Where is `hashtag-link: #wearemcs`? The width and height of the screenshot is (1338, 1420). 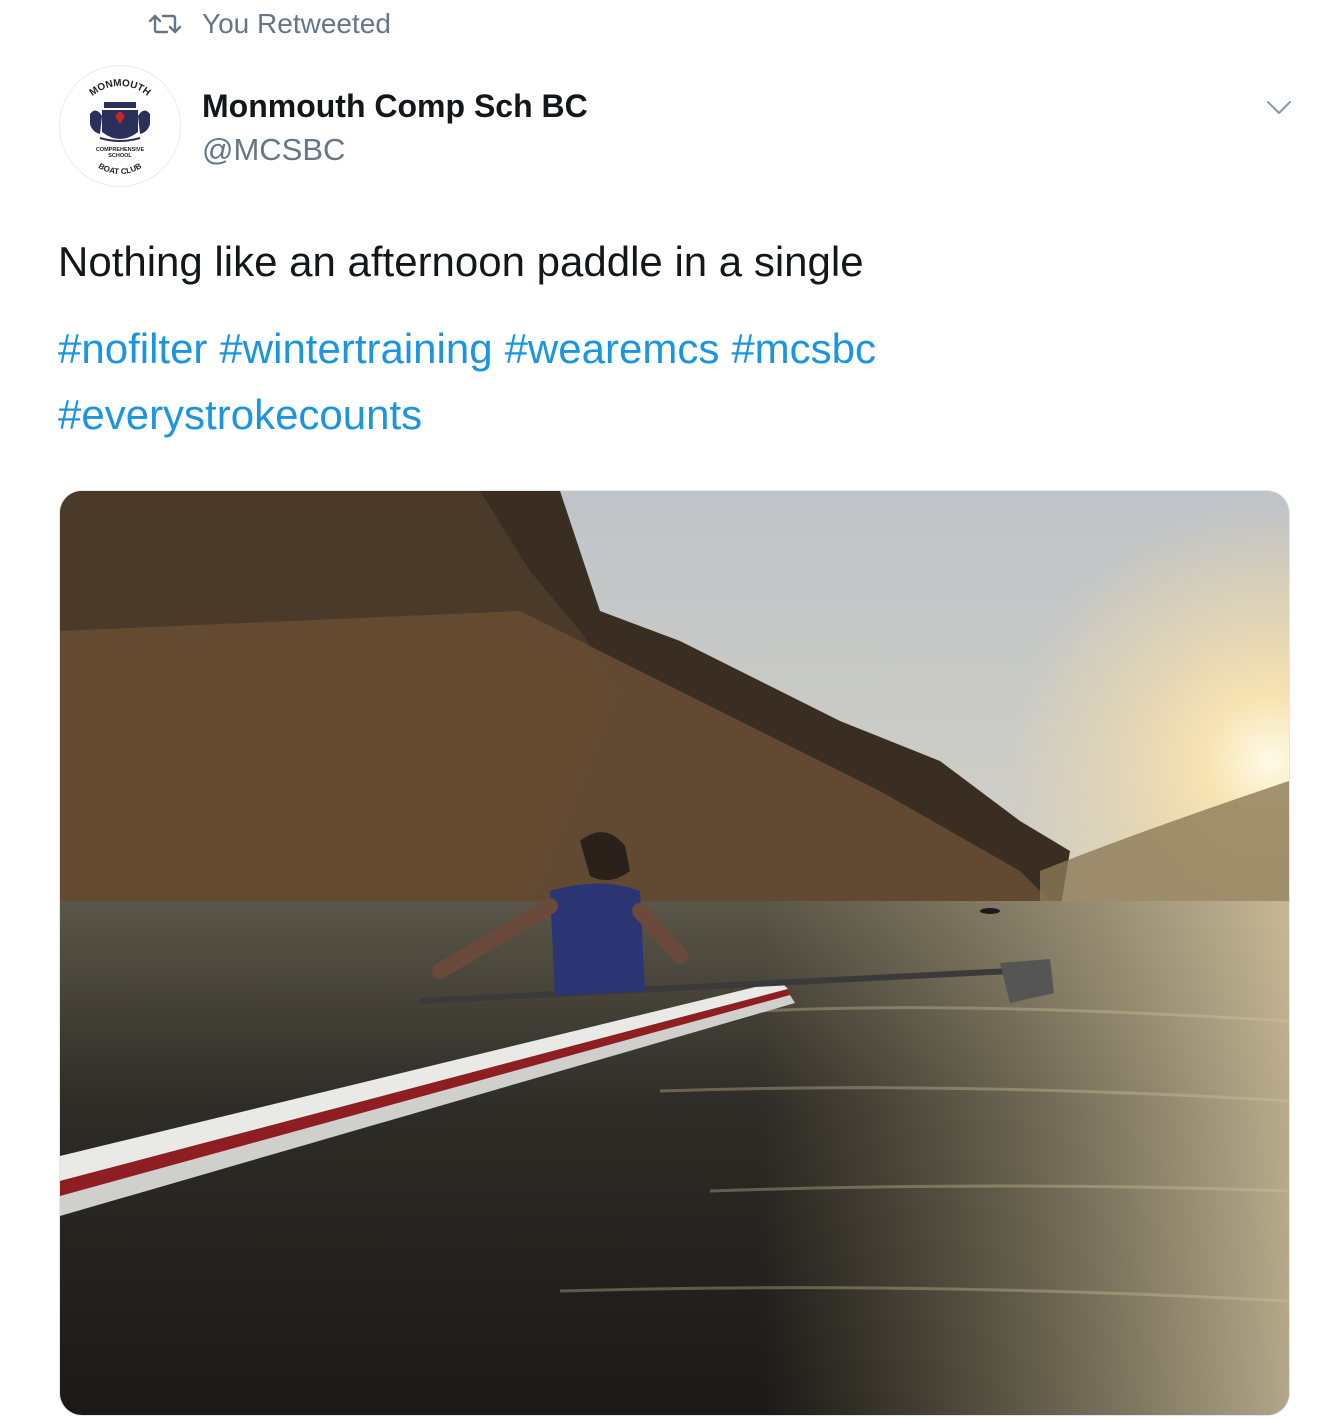 hashtag-link: #wearemcs is located at coordinates (612, 348).